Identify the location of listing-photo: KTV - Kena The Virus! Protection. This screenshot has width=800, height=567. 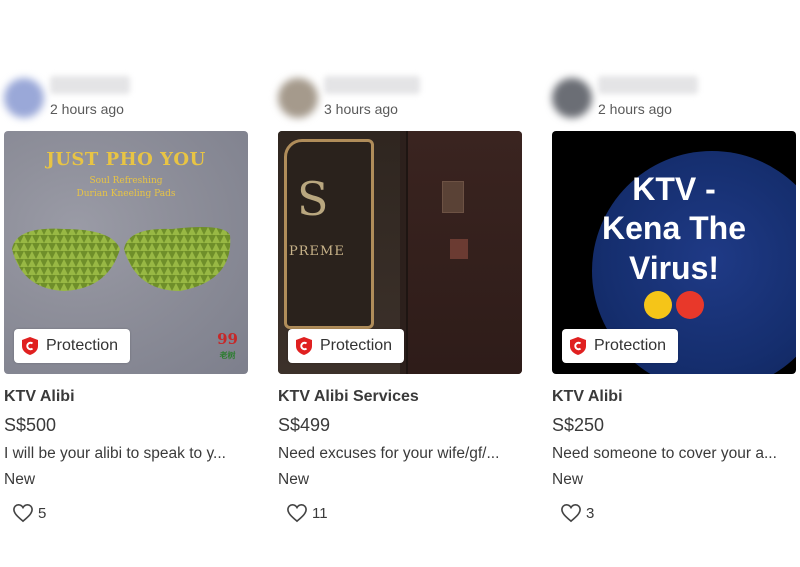
(674, 252).